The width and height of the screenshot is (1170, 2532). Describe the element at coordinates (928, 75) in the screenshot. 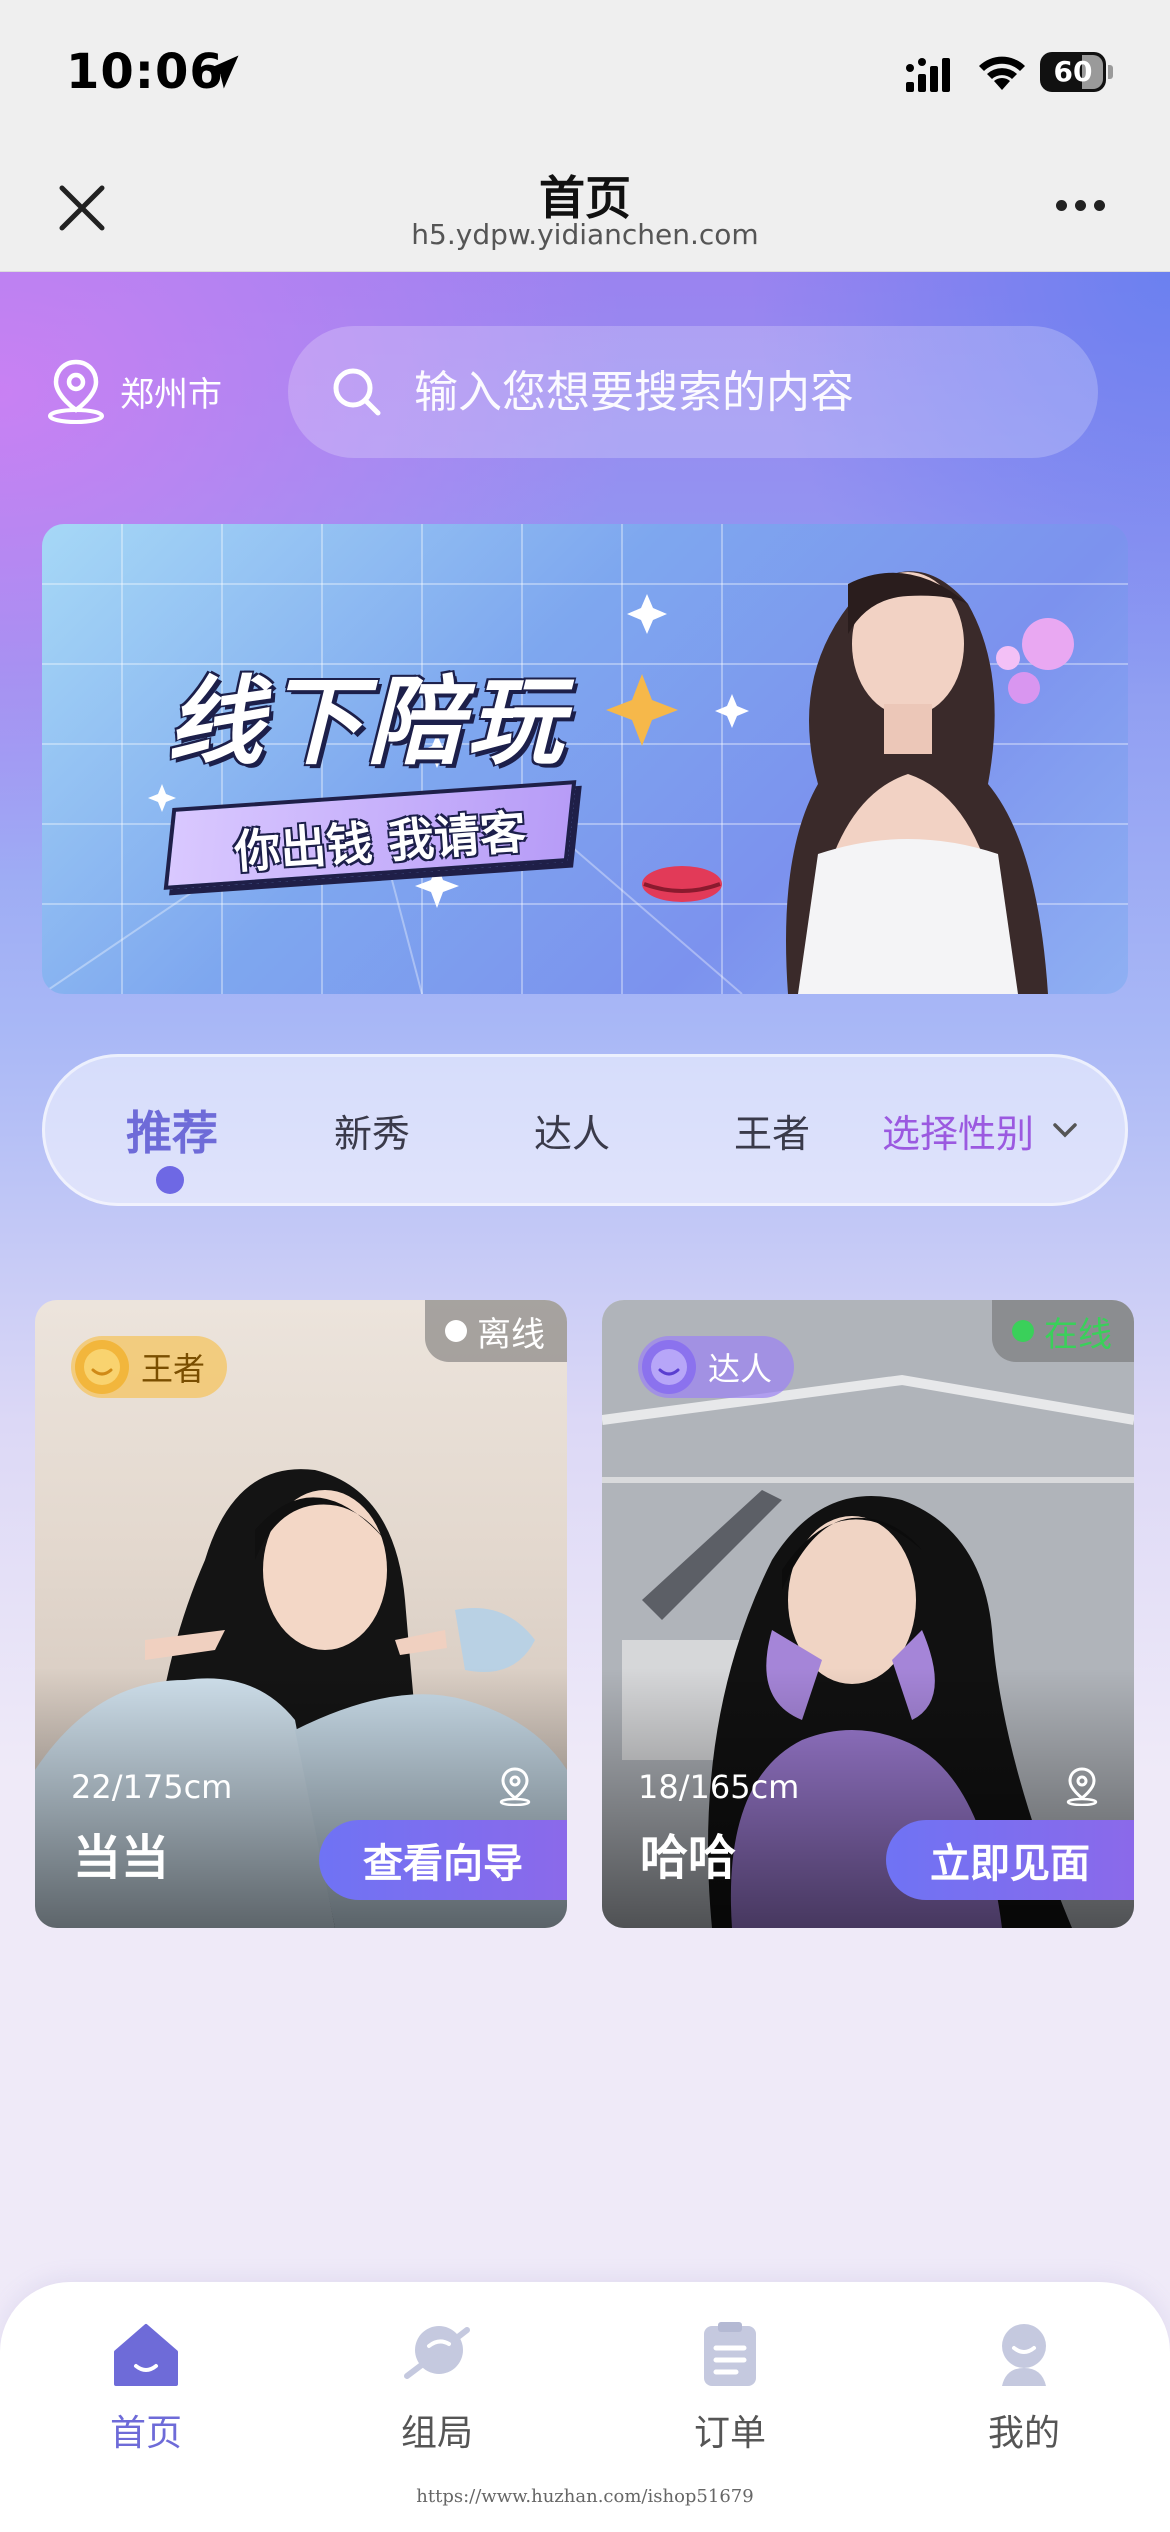

I see `cellular-signal-icon` at that location.